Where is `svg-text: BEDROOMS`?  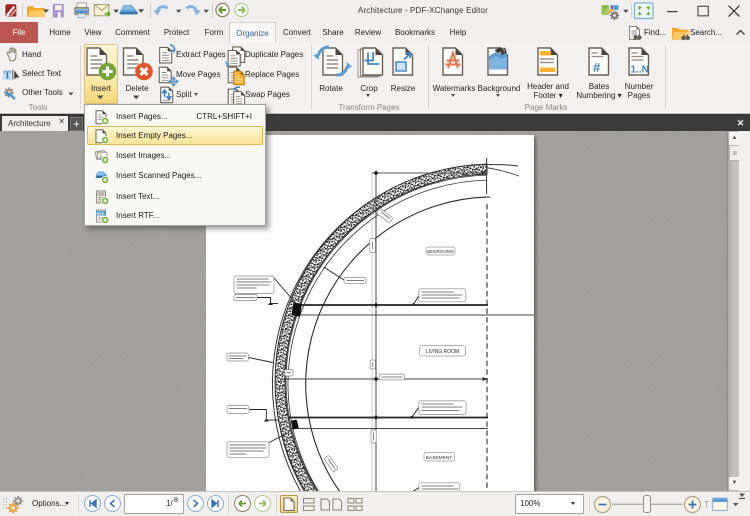
svg-text: BEDROOMS is located at coordinates (440, 251).